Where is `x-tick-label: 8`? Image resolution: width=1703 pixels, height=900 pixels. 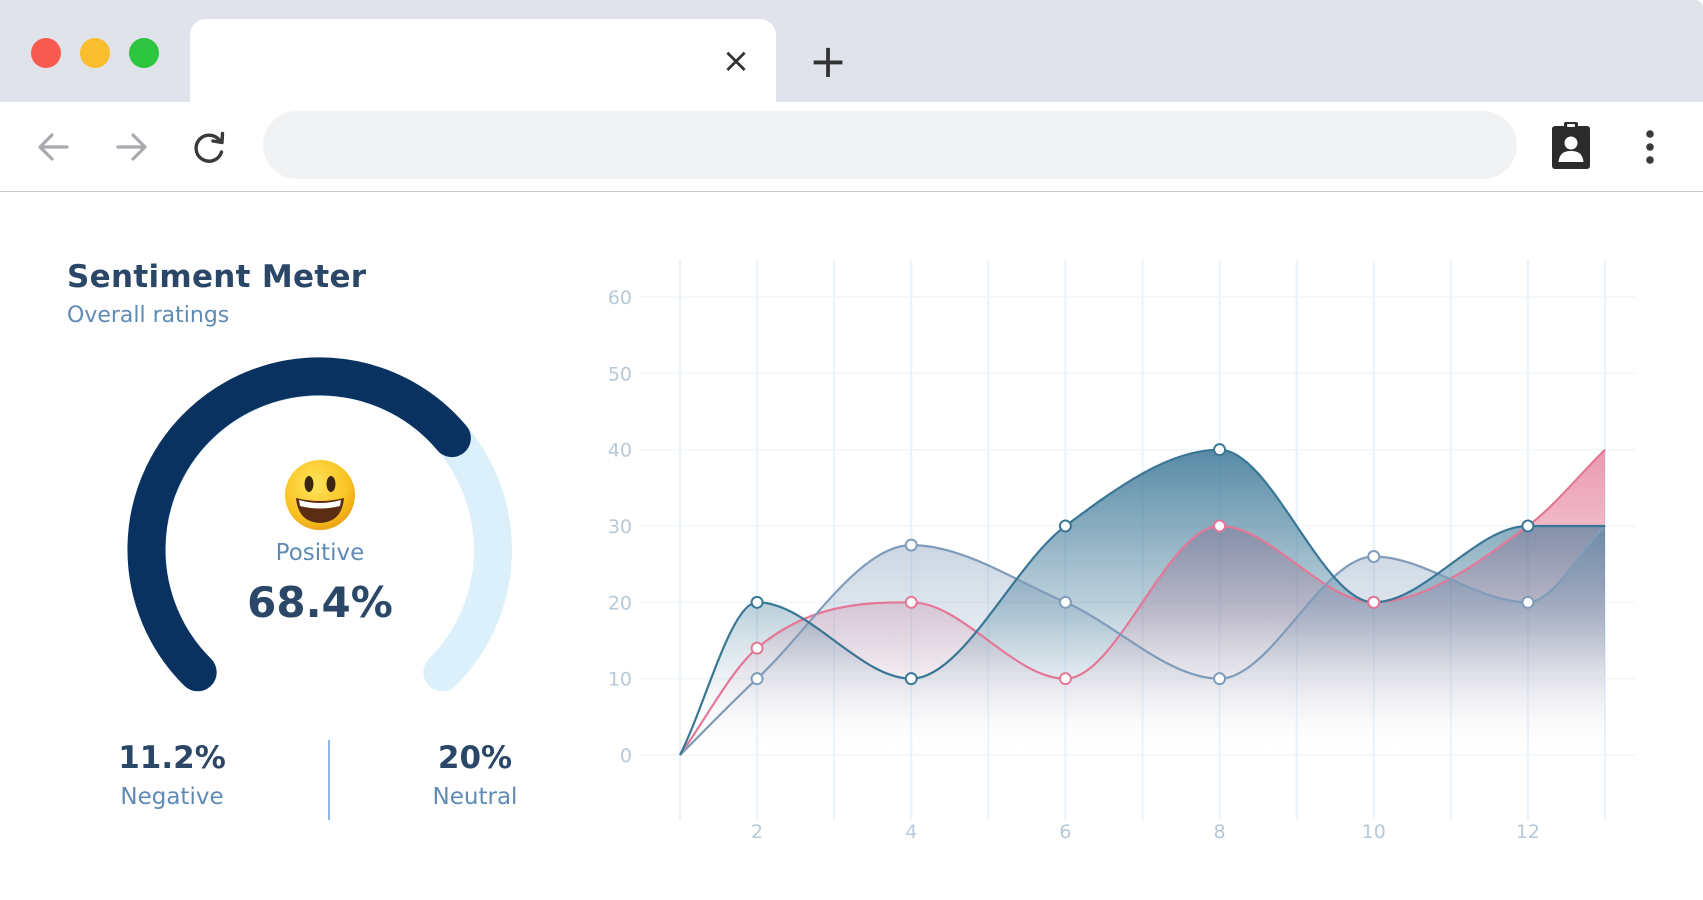 x-tick-label: 8 is located at coordinates (1220, 832).